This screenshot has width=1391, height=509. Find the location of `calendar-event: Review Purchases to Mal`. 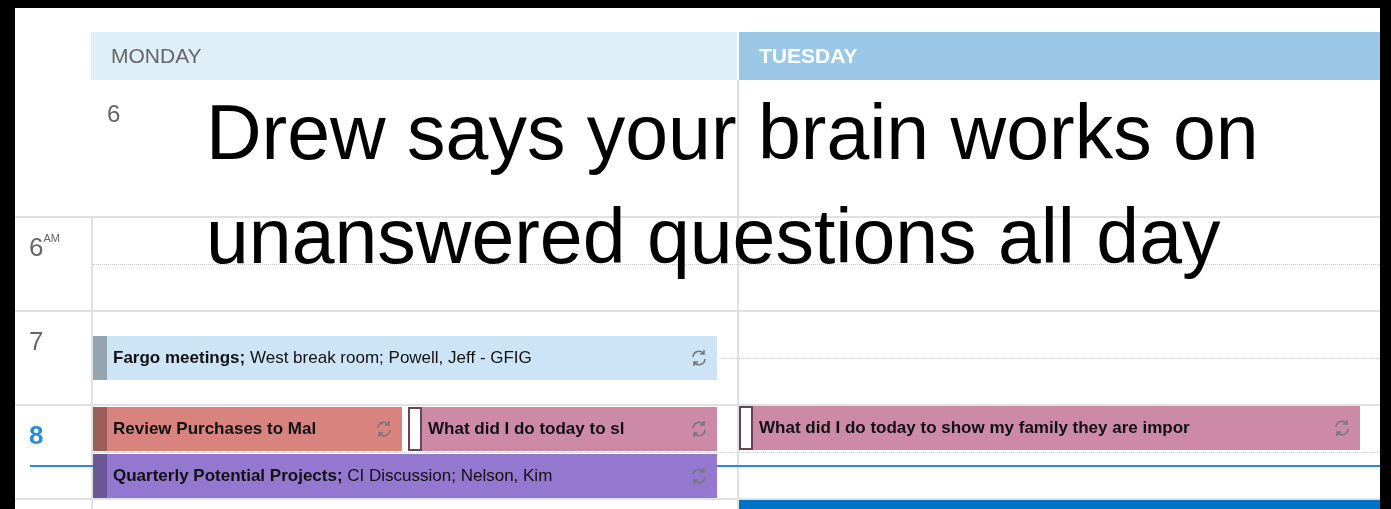

calendar-event: Review Purchases to Mal is located at coordinates (247, 428).